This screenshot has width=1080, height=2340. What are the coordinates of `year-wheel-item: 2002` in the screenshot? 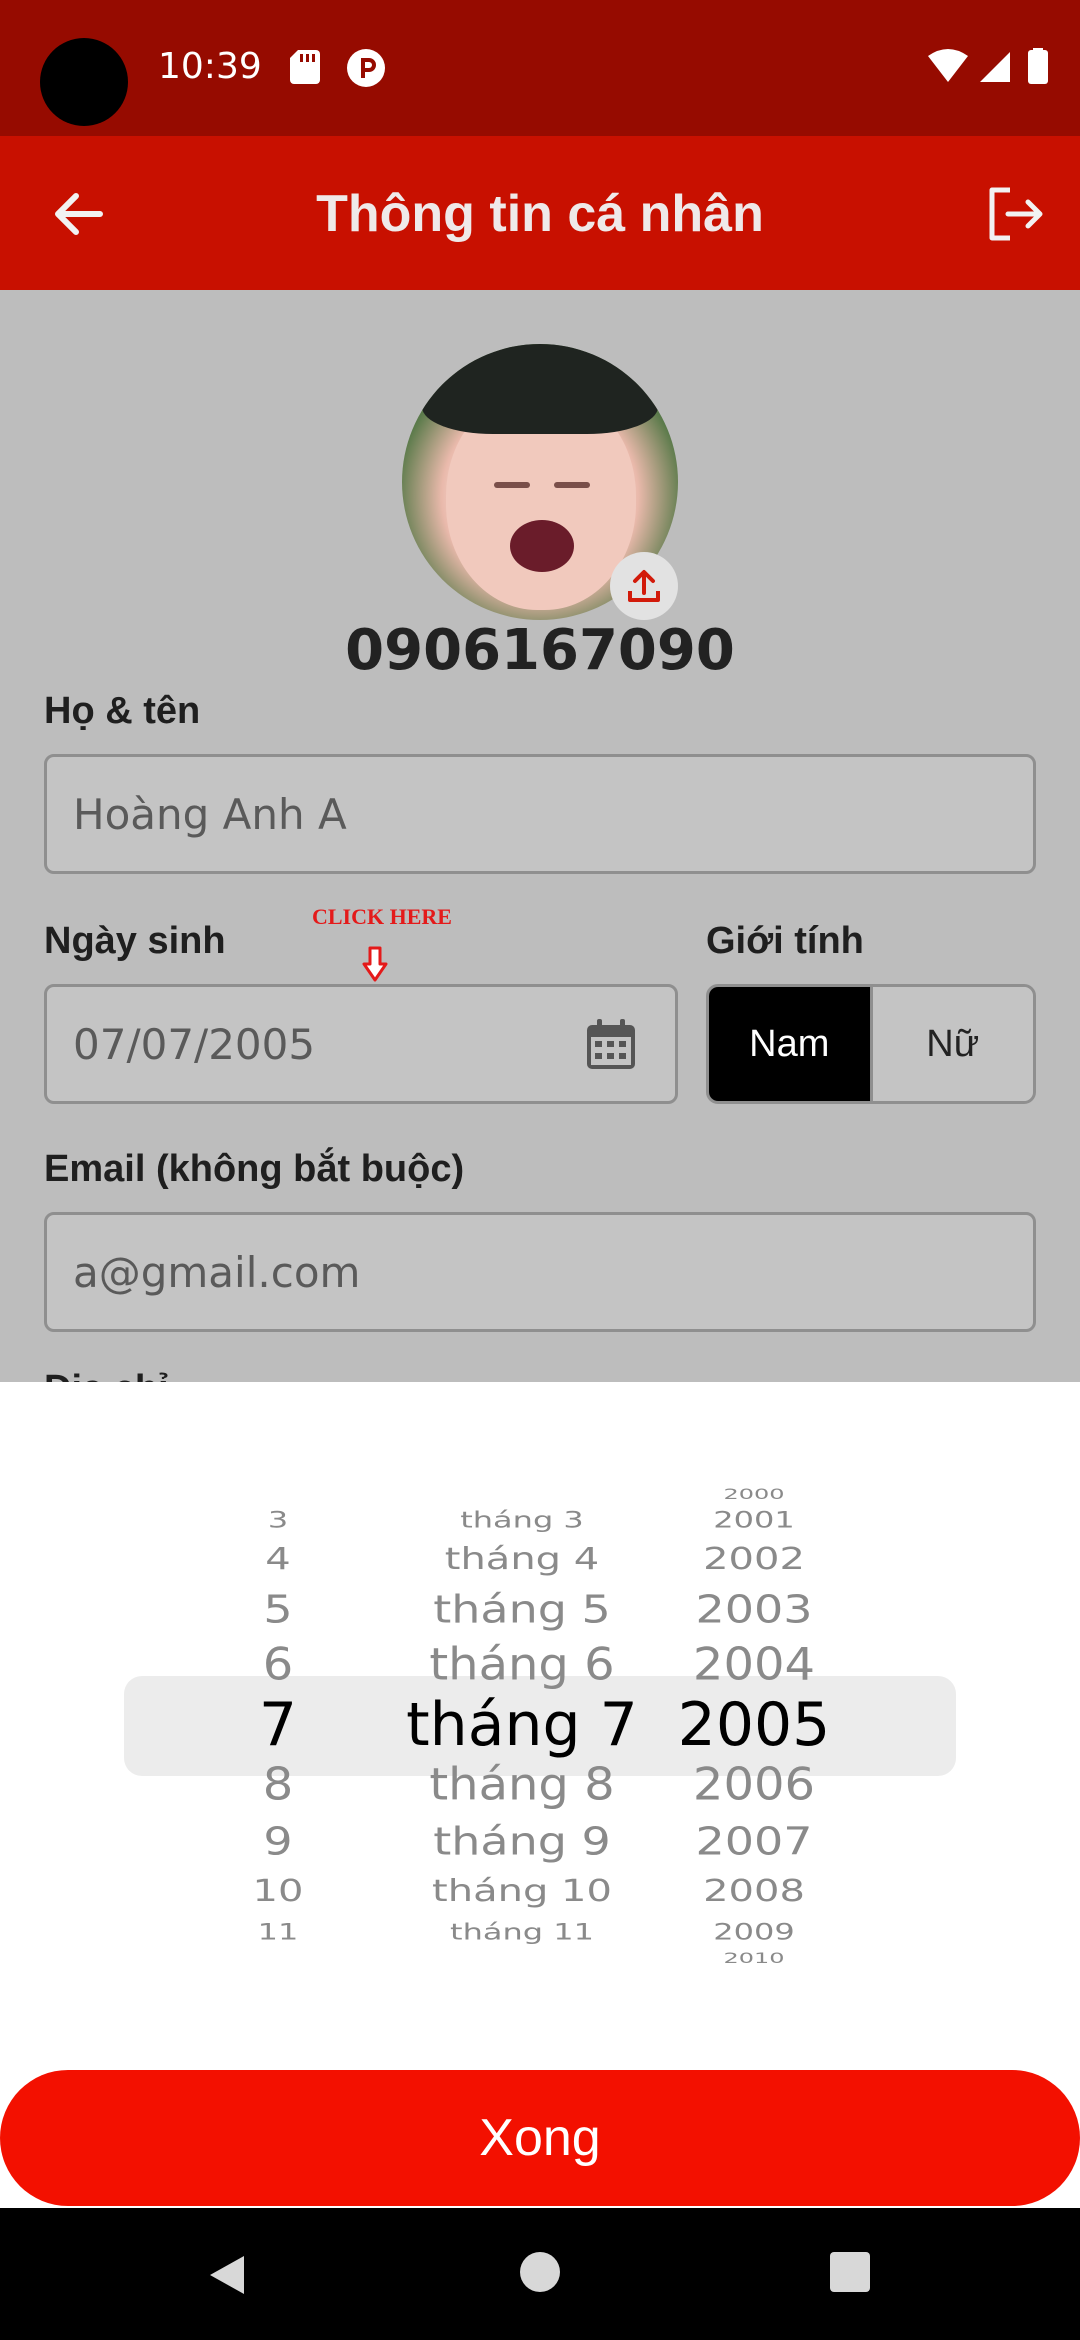 It's located at (754, 1559).